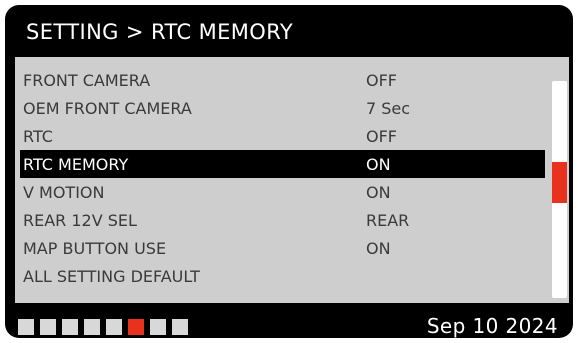 The width and height of the screenshot is (578, 343). I want to click on menu-item-oem-front-camera: OEM FRONT CAMERA 7 Sec, so click(282, 108).